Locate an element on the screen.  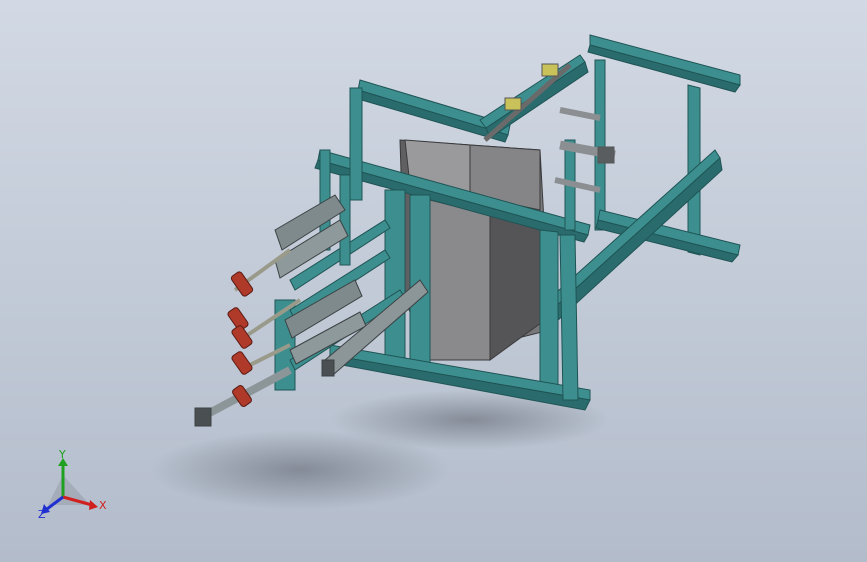
x-axis-arrow is located at coordinates (93, 505).